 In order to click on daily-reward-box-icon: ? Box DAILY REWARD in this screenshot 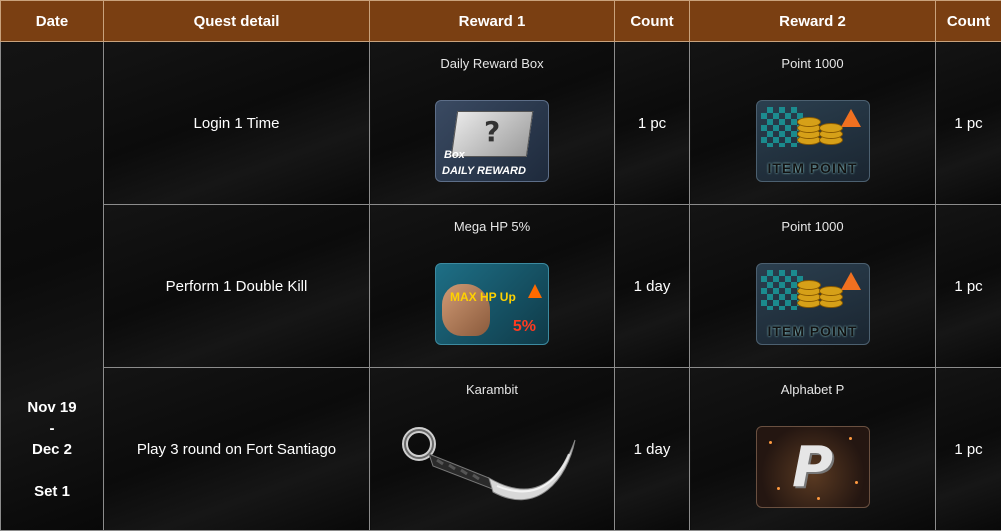, I will do `click(492, 141)`.